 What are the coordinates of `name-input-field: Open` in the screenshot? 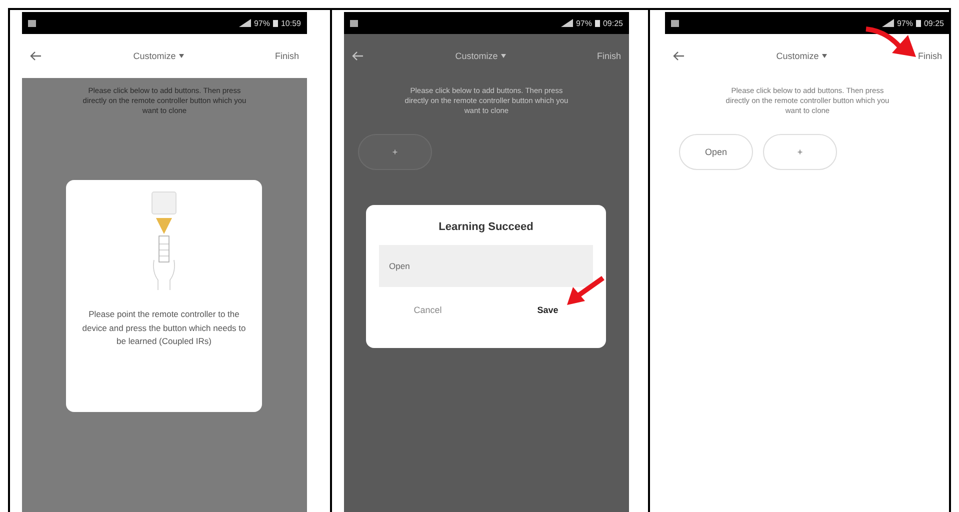 It's located at (486, 266).